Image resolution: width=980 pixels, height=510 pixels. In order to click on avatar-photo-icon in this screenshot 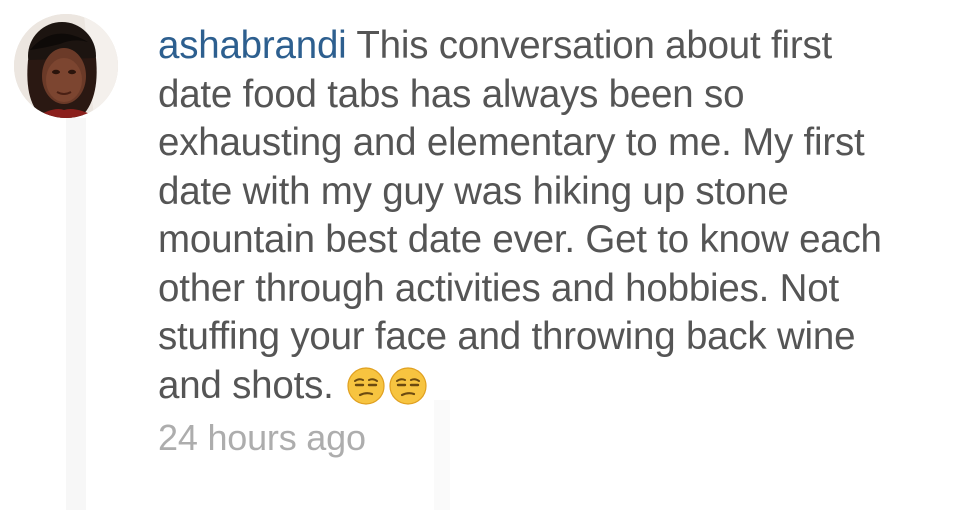, I will do `click(66, 66)`.